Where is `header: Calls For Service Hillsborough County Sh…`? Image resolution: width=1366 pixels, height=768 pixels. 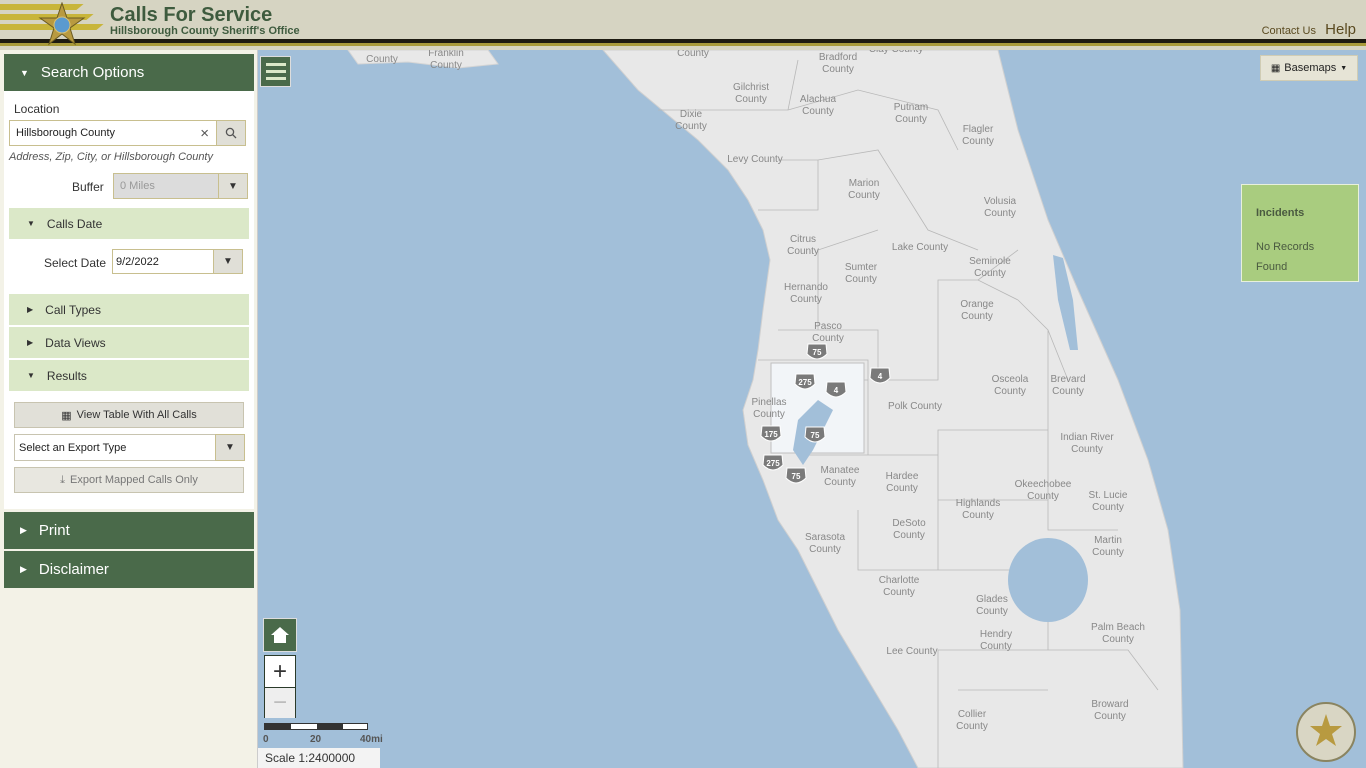
header: Calls For Service Hillsborough County Sh… is located at coordinates (683, 25).